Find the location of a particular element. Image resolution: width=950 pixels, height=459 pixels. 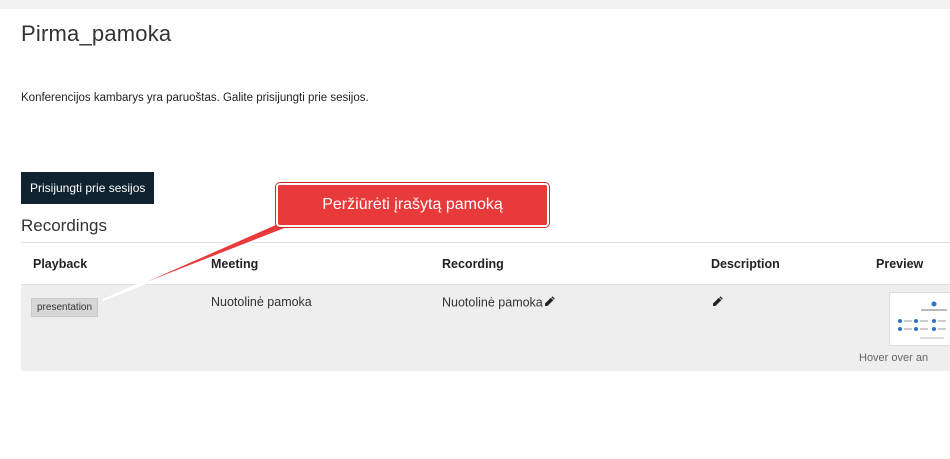

recording-name-cell: Nuotolinė pamoka is located at coordinates (499, 303).